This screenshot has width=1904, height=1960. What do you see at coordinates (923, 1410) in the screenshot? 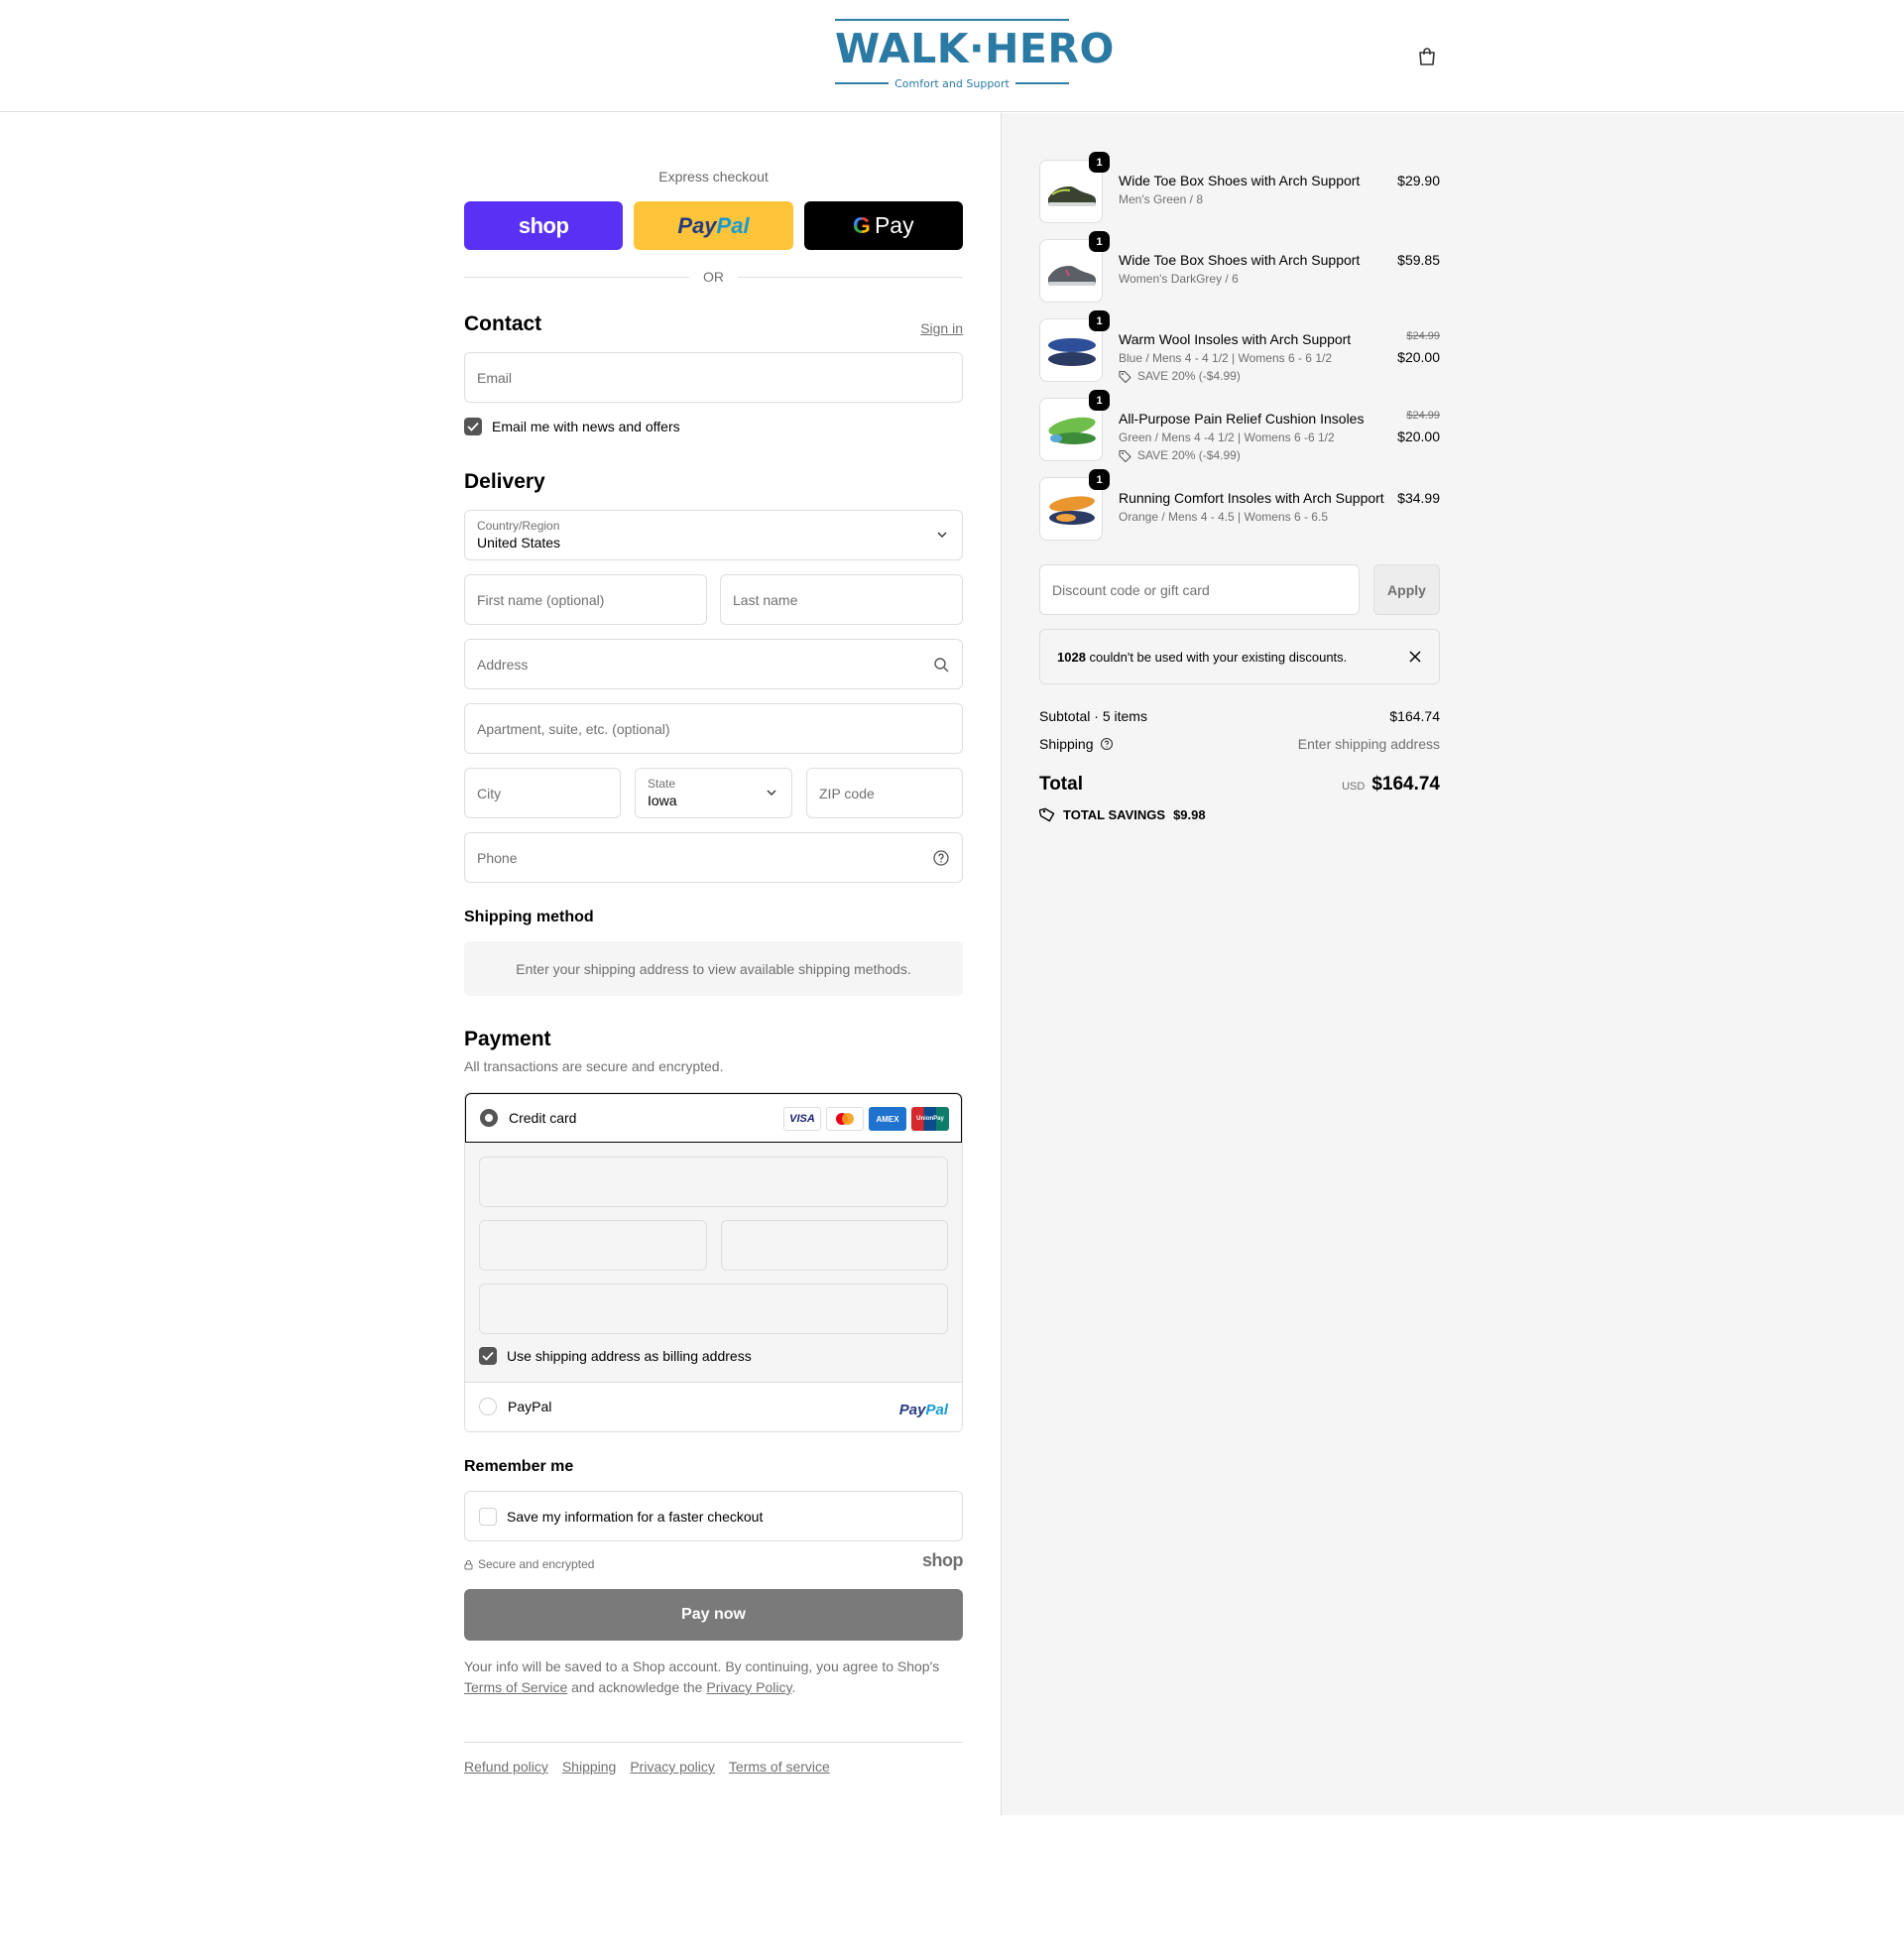
I see `paypal-logo-icon: PayPal` at bounding box center [923, 1410].